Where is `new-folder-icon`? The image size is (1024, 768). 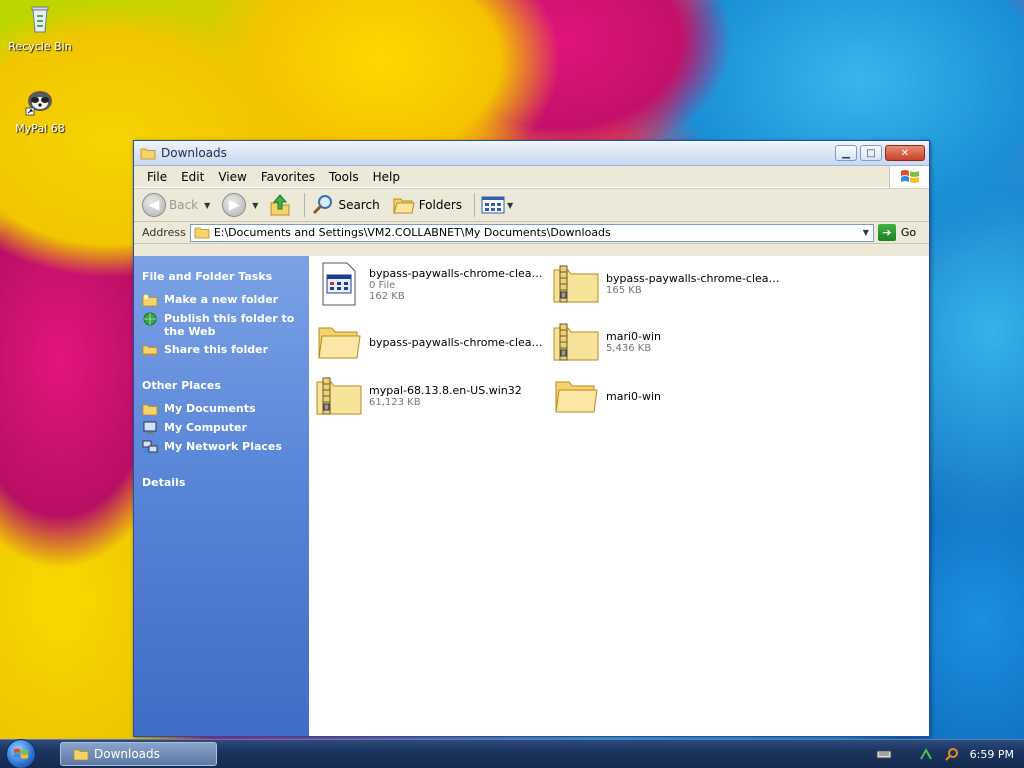 new-folder-icon is located at coordinates (150, 300).